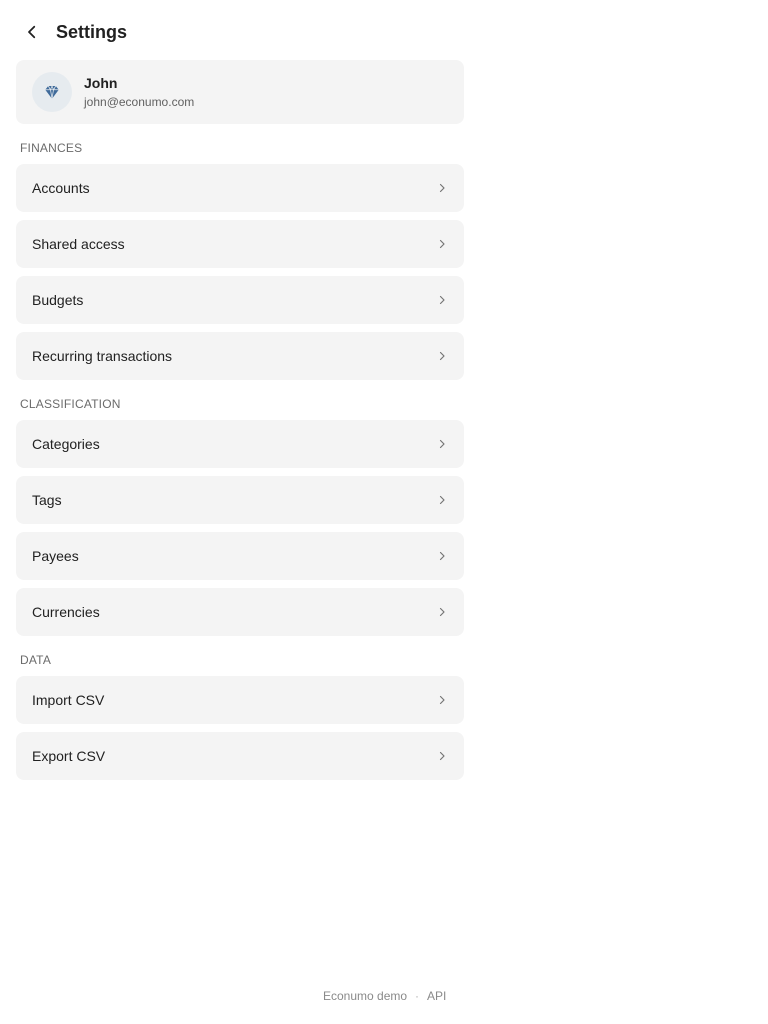  What do you see at coordinates (240, 728) in the screenshot?
I see `menu-list: Import CSV Export CSV` at bounding box center [240, 728].